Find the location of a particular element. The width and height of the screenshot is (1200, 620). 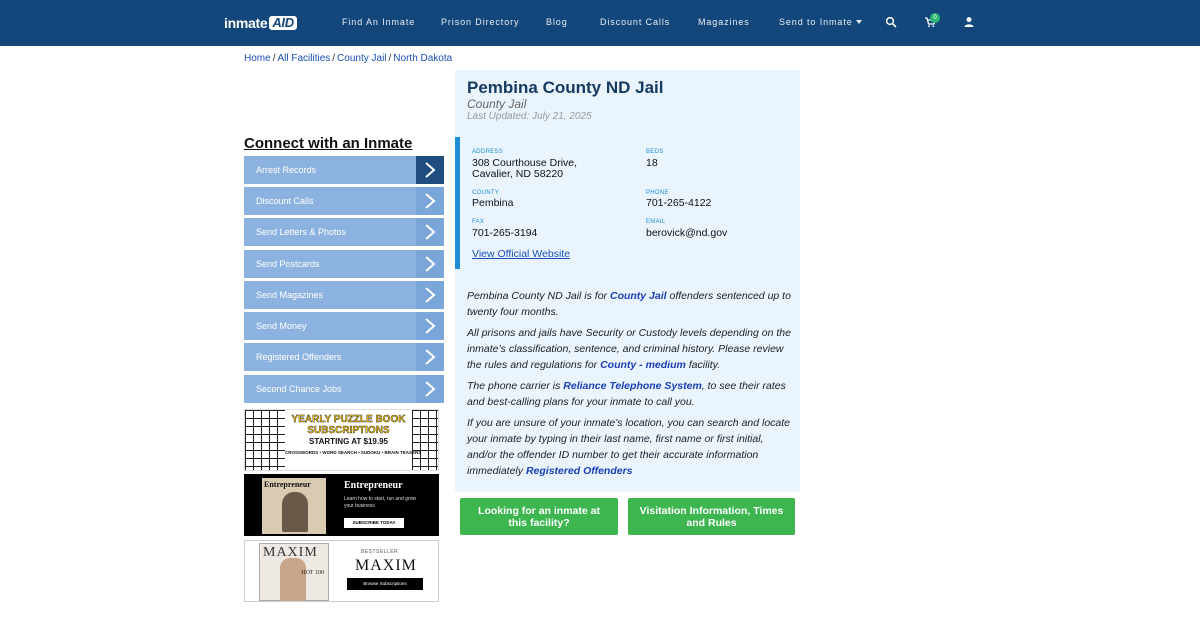

facility-type: County Jail is located at coordinates (497, 104).